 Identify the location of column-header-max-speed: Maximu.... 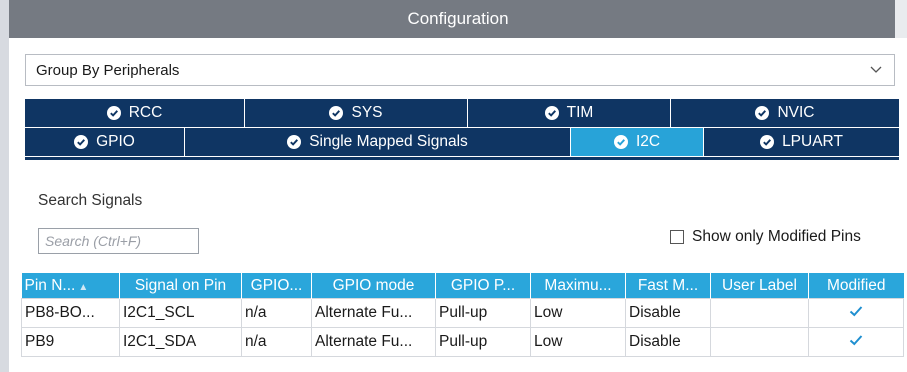
(578, 286).